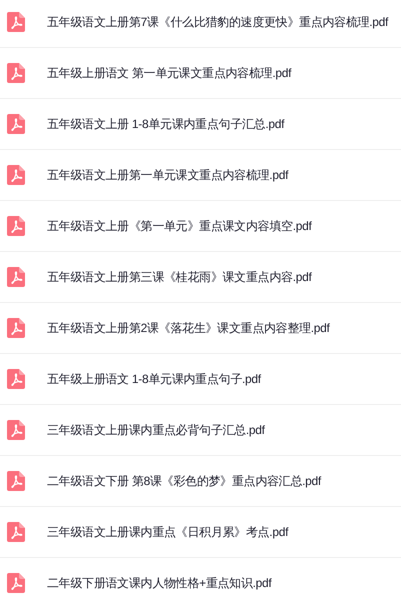 The image size is (401, 605). What do you see at coordinates (154, 379) in the screenshot?
I see `file-name: 五年级上册语文 1-8单元课内重点句子.pdf` at bounding box center [154, 379].